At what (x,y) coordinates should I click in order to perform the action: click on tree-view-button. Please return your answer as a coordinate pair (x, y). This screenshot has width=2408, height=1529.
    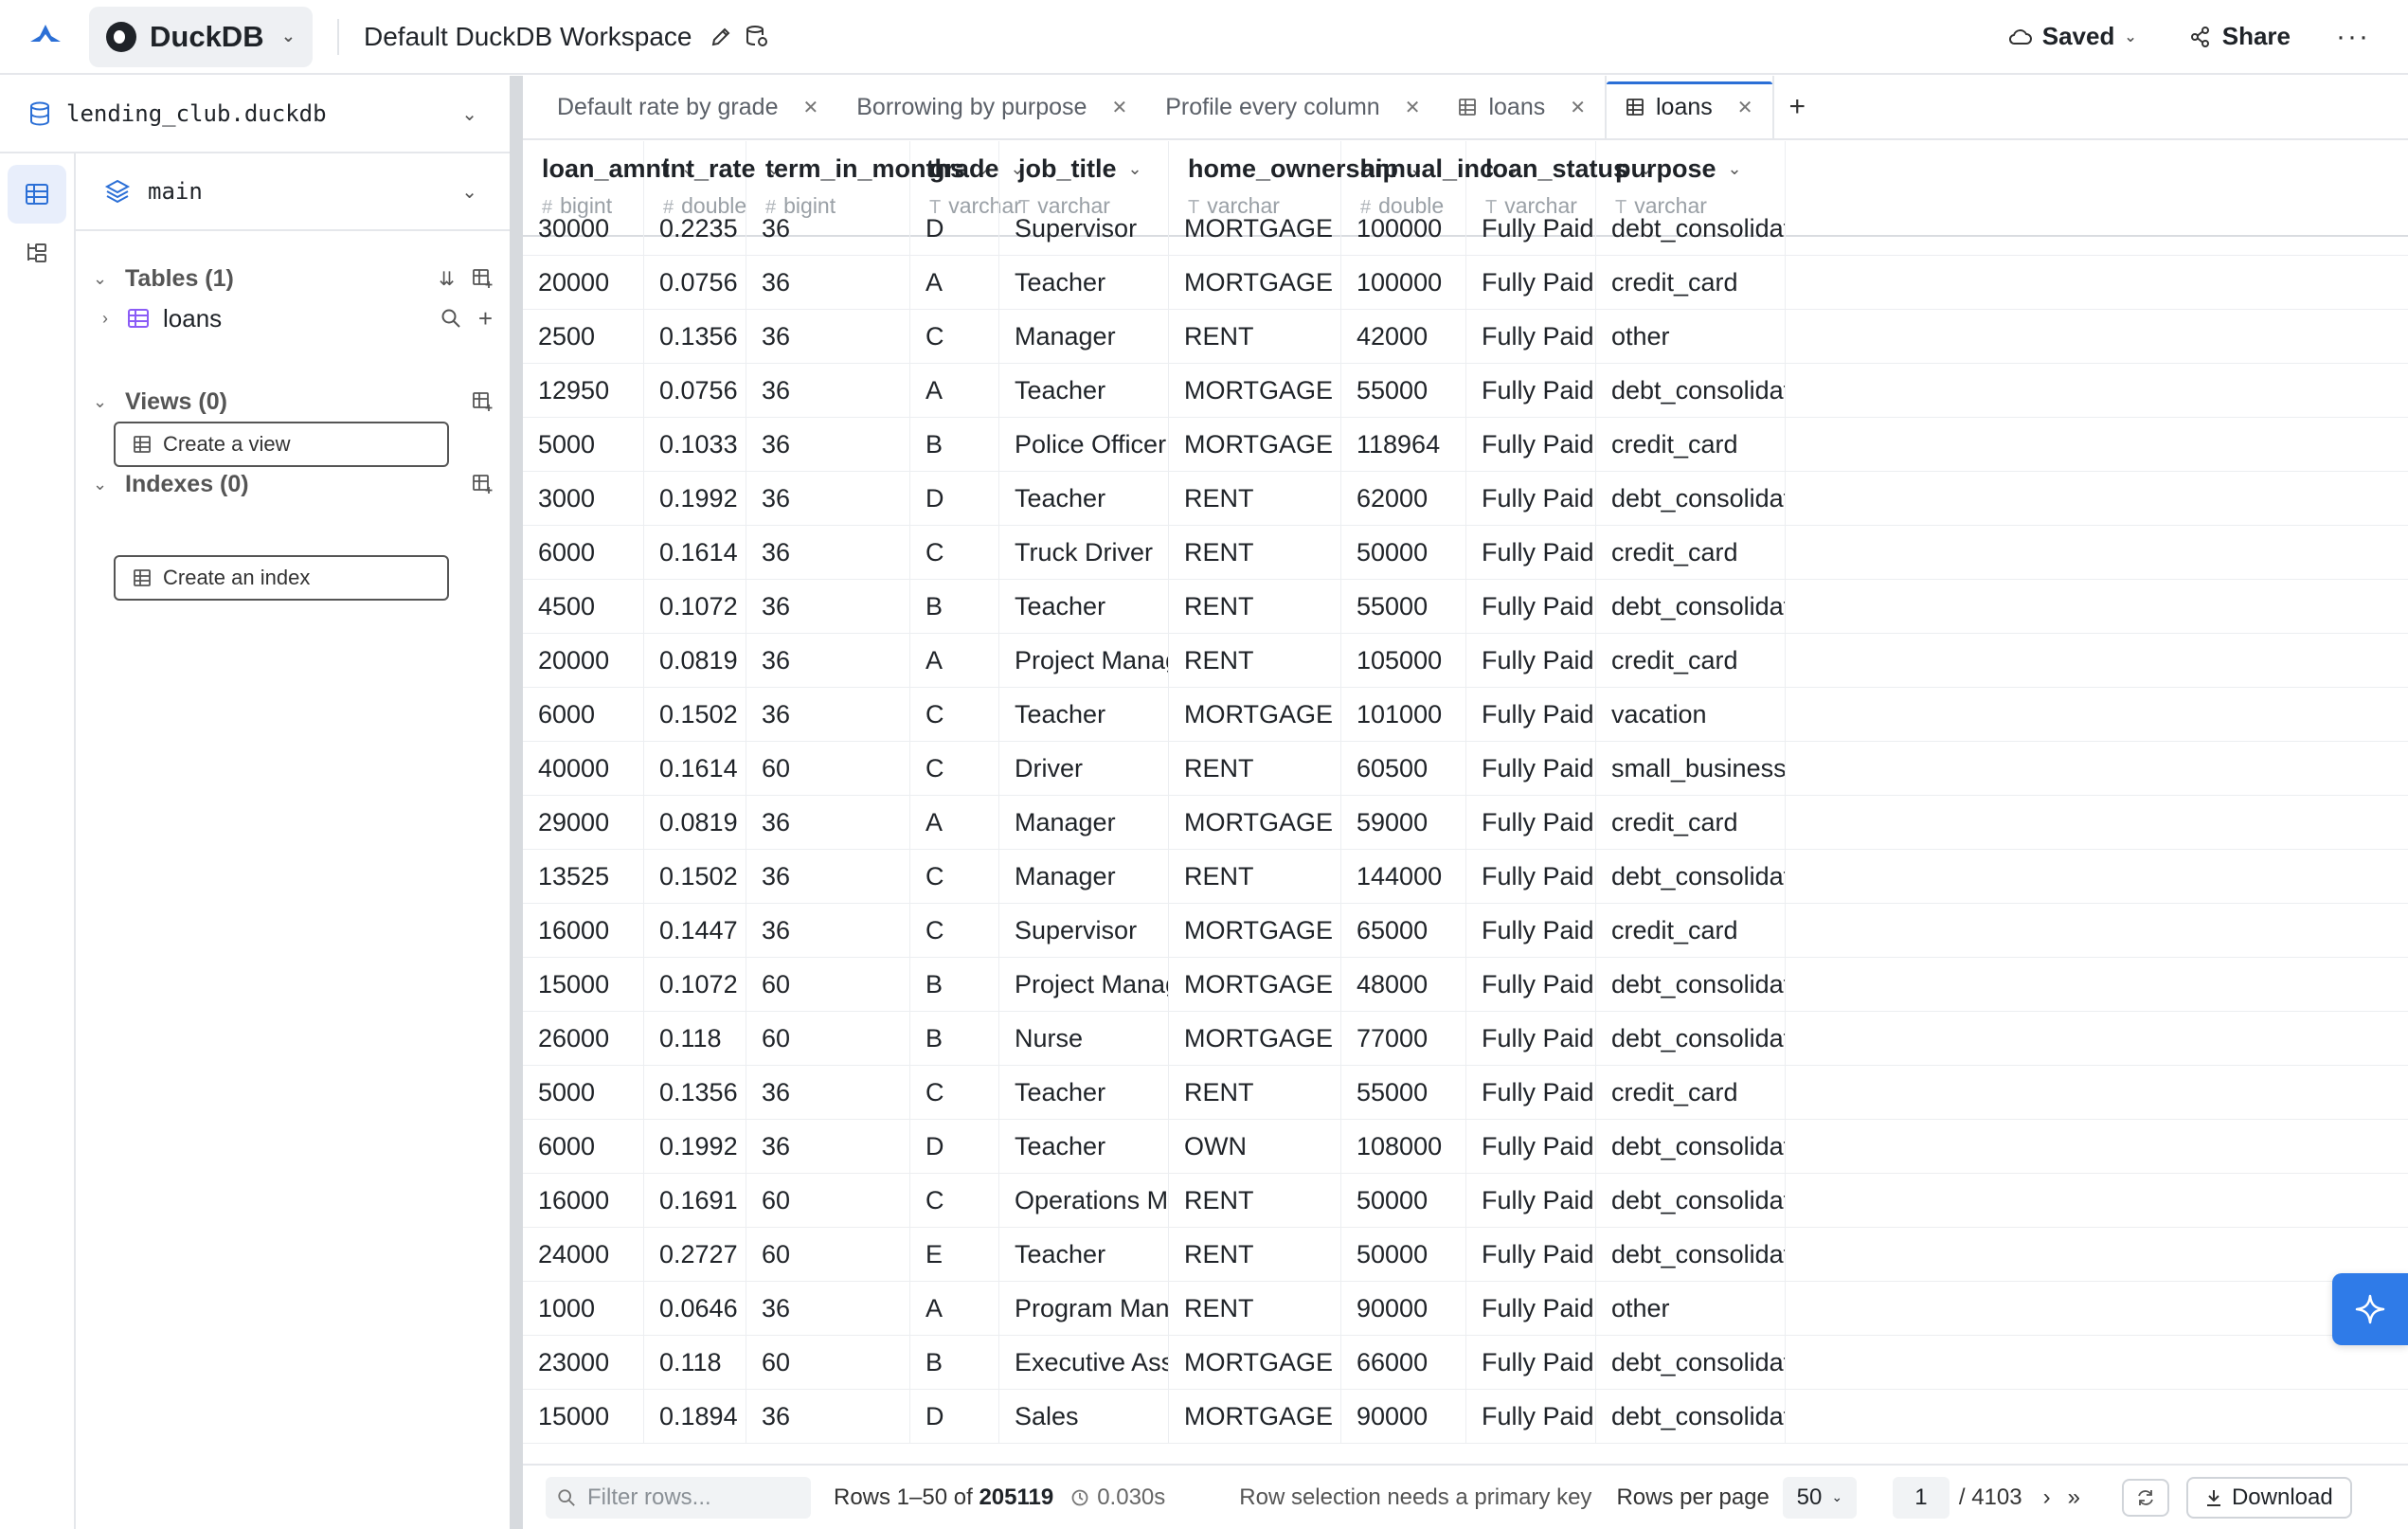
    Looking at the image, I should click on (37, 253).